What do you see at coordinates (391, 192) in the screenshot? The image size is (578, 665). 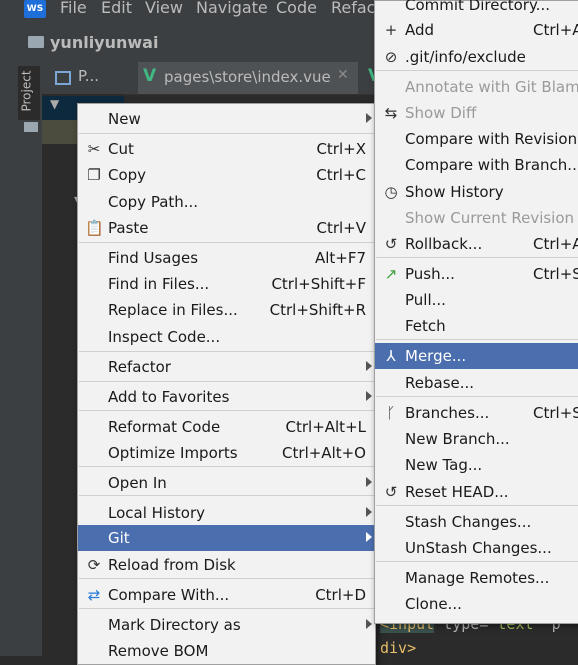 I see `history-icon: ◷` at bounding box center [391, 192].